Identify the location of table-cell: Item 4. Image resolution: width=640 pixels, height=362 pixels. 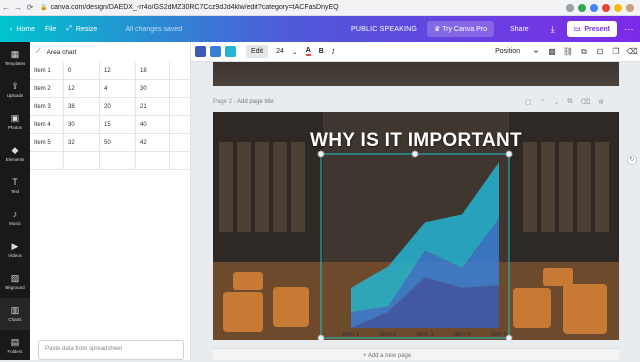
(47, 124).